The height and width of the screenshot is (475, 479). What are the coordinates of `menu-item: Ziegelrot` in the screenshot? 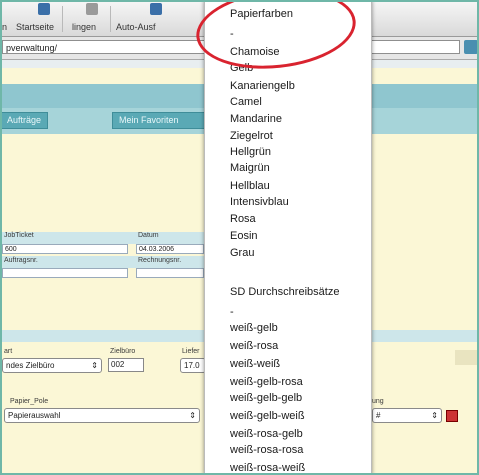 It's located at (251, 136).